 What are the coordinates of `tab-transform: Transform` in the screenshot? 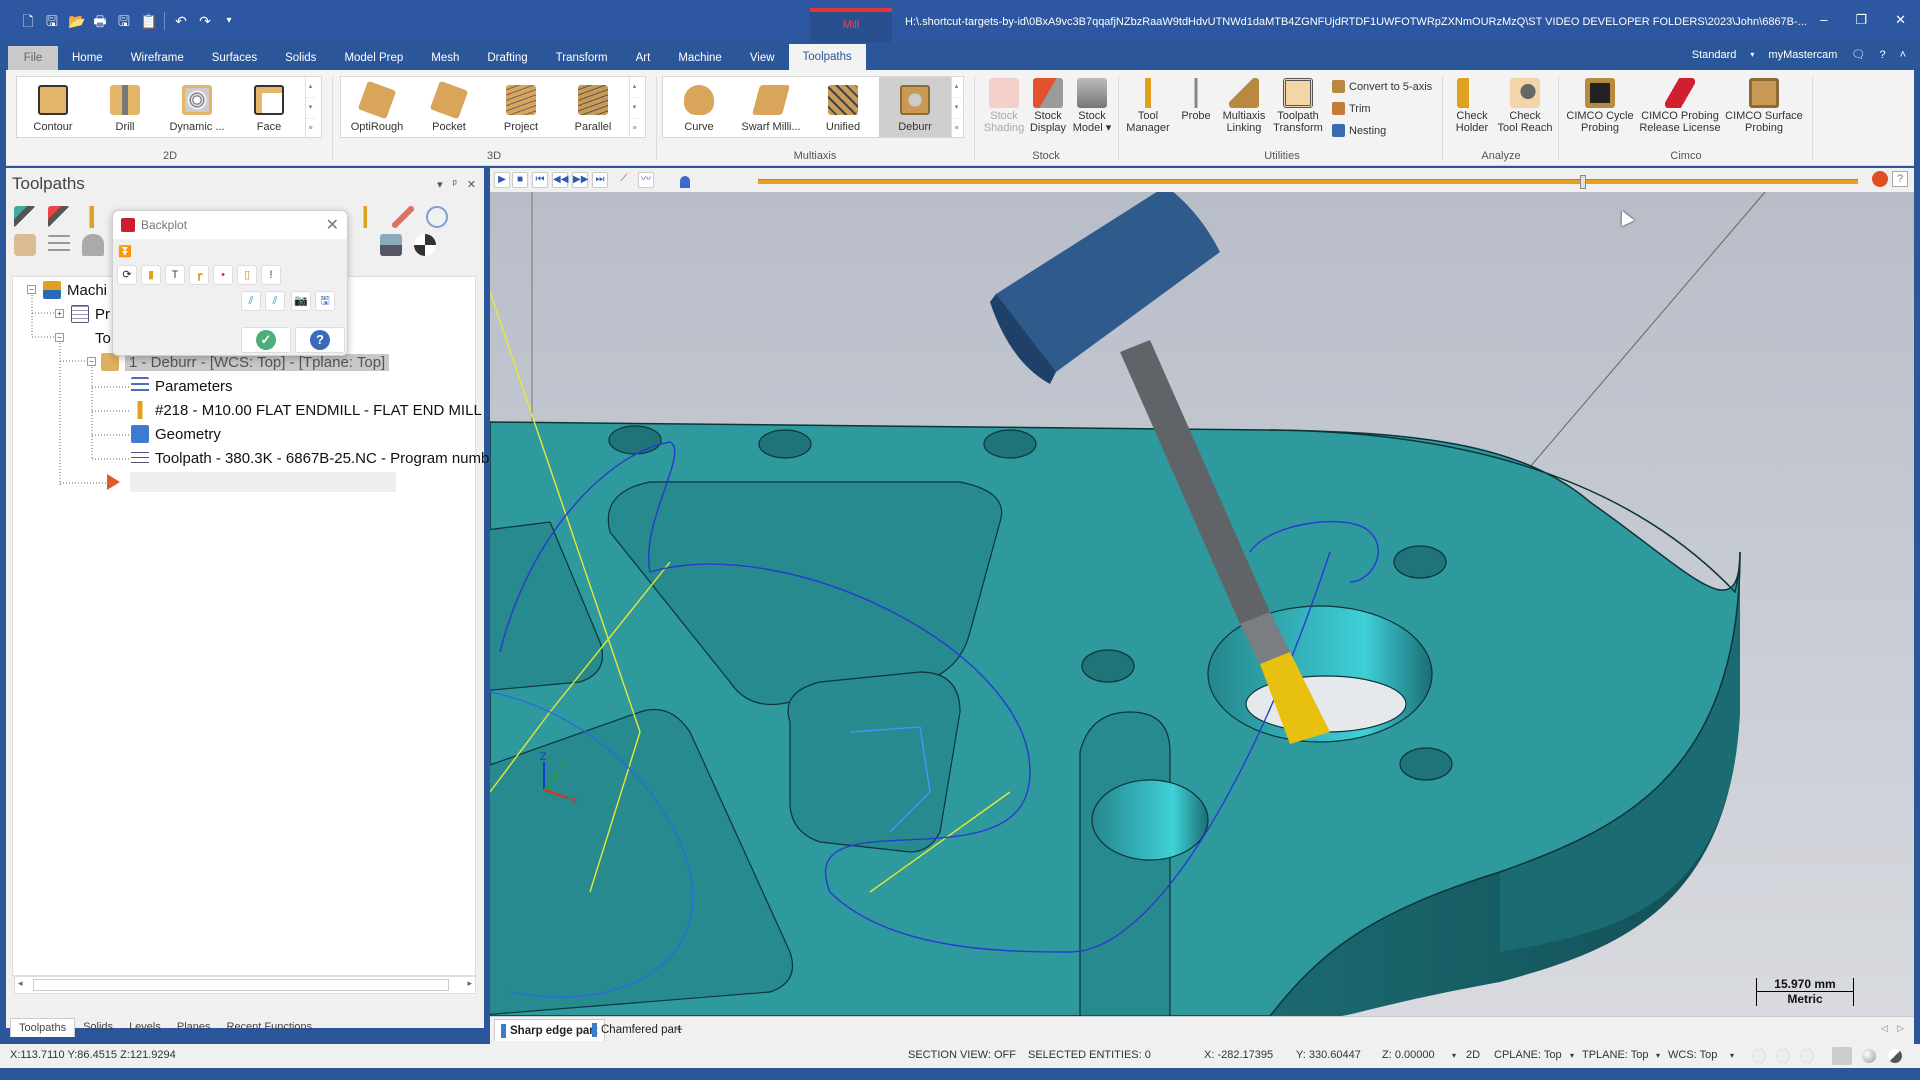 It's located at (582, 58).